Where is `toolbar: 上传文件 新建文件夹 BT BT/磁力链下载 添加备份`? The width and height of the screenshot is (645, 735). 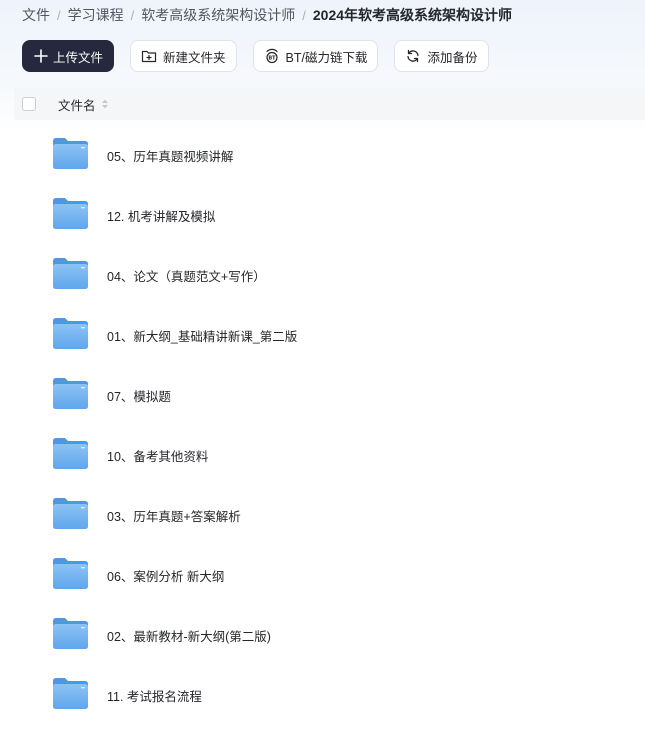
toolbar: 上传文件 新建文件夹 BT BT/磁力链下载 添加备份 is located at coordinates (255, 56).